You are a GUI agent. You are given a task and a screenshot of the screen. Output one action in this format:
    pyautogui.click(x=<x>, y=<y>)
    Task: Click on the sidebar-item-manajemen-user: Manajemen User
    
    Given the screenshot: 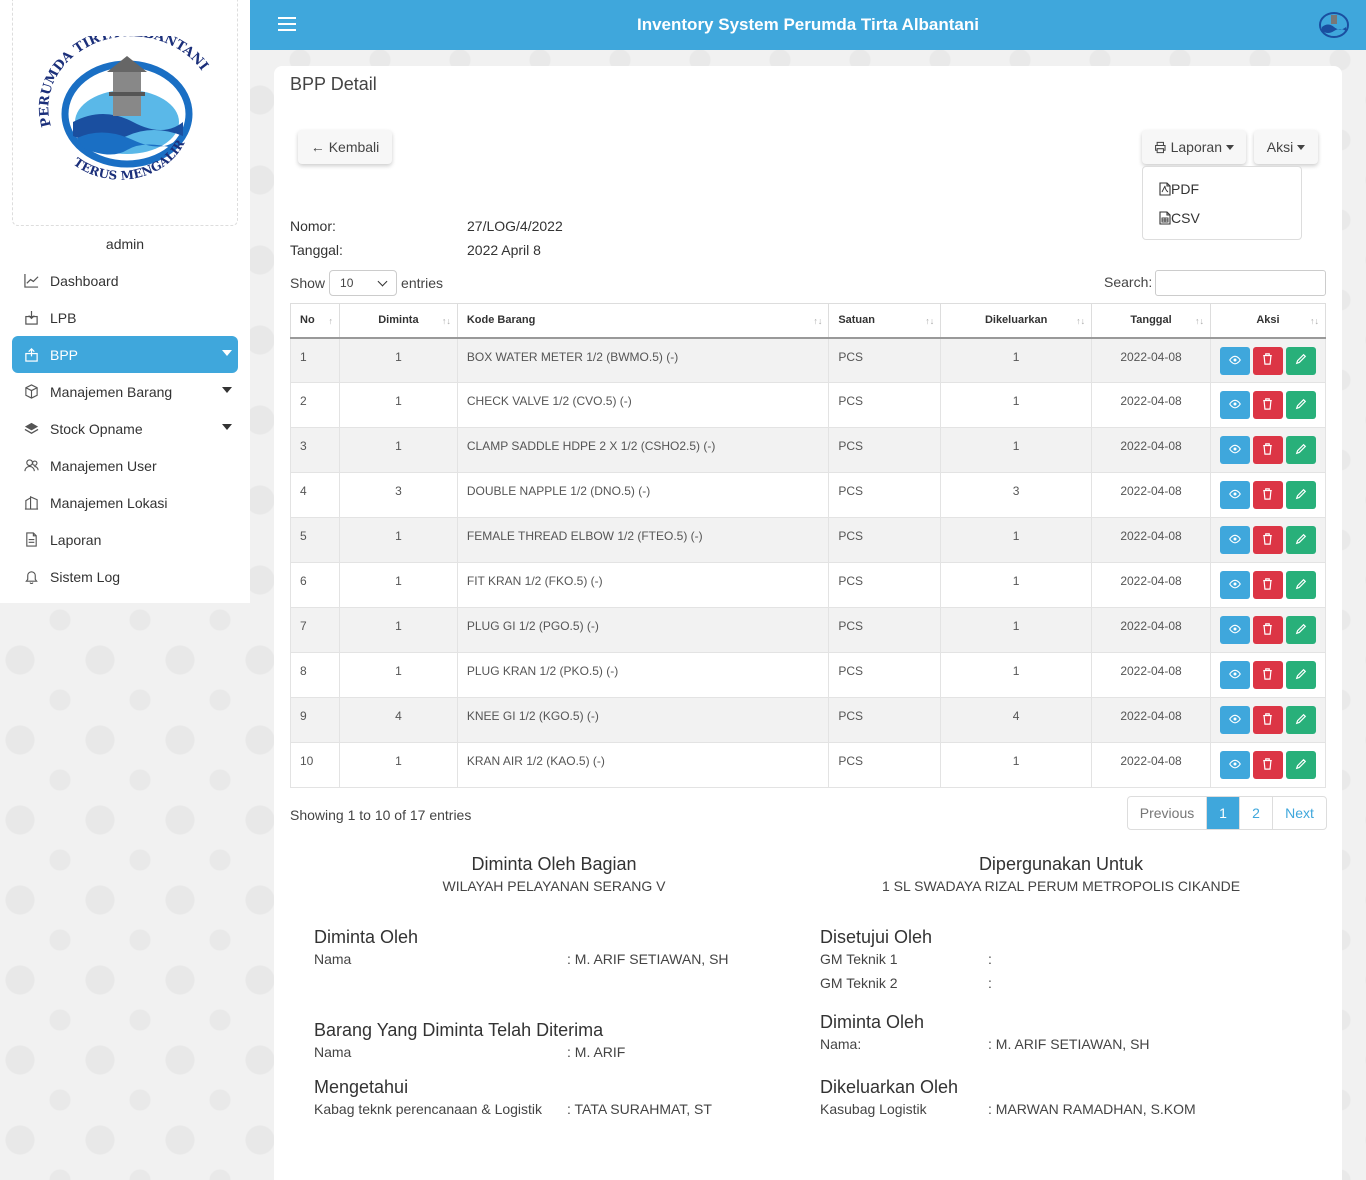 What is the action you would take?
    pyautogui.click(x=125, y=465)
    